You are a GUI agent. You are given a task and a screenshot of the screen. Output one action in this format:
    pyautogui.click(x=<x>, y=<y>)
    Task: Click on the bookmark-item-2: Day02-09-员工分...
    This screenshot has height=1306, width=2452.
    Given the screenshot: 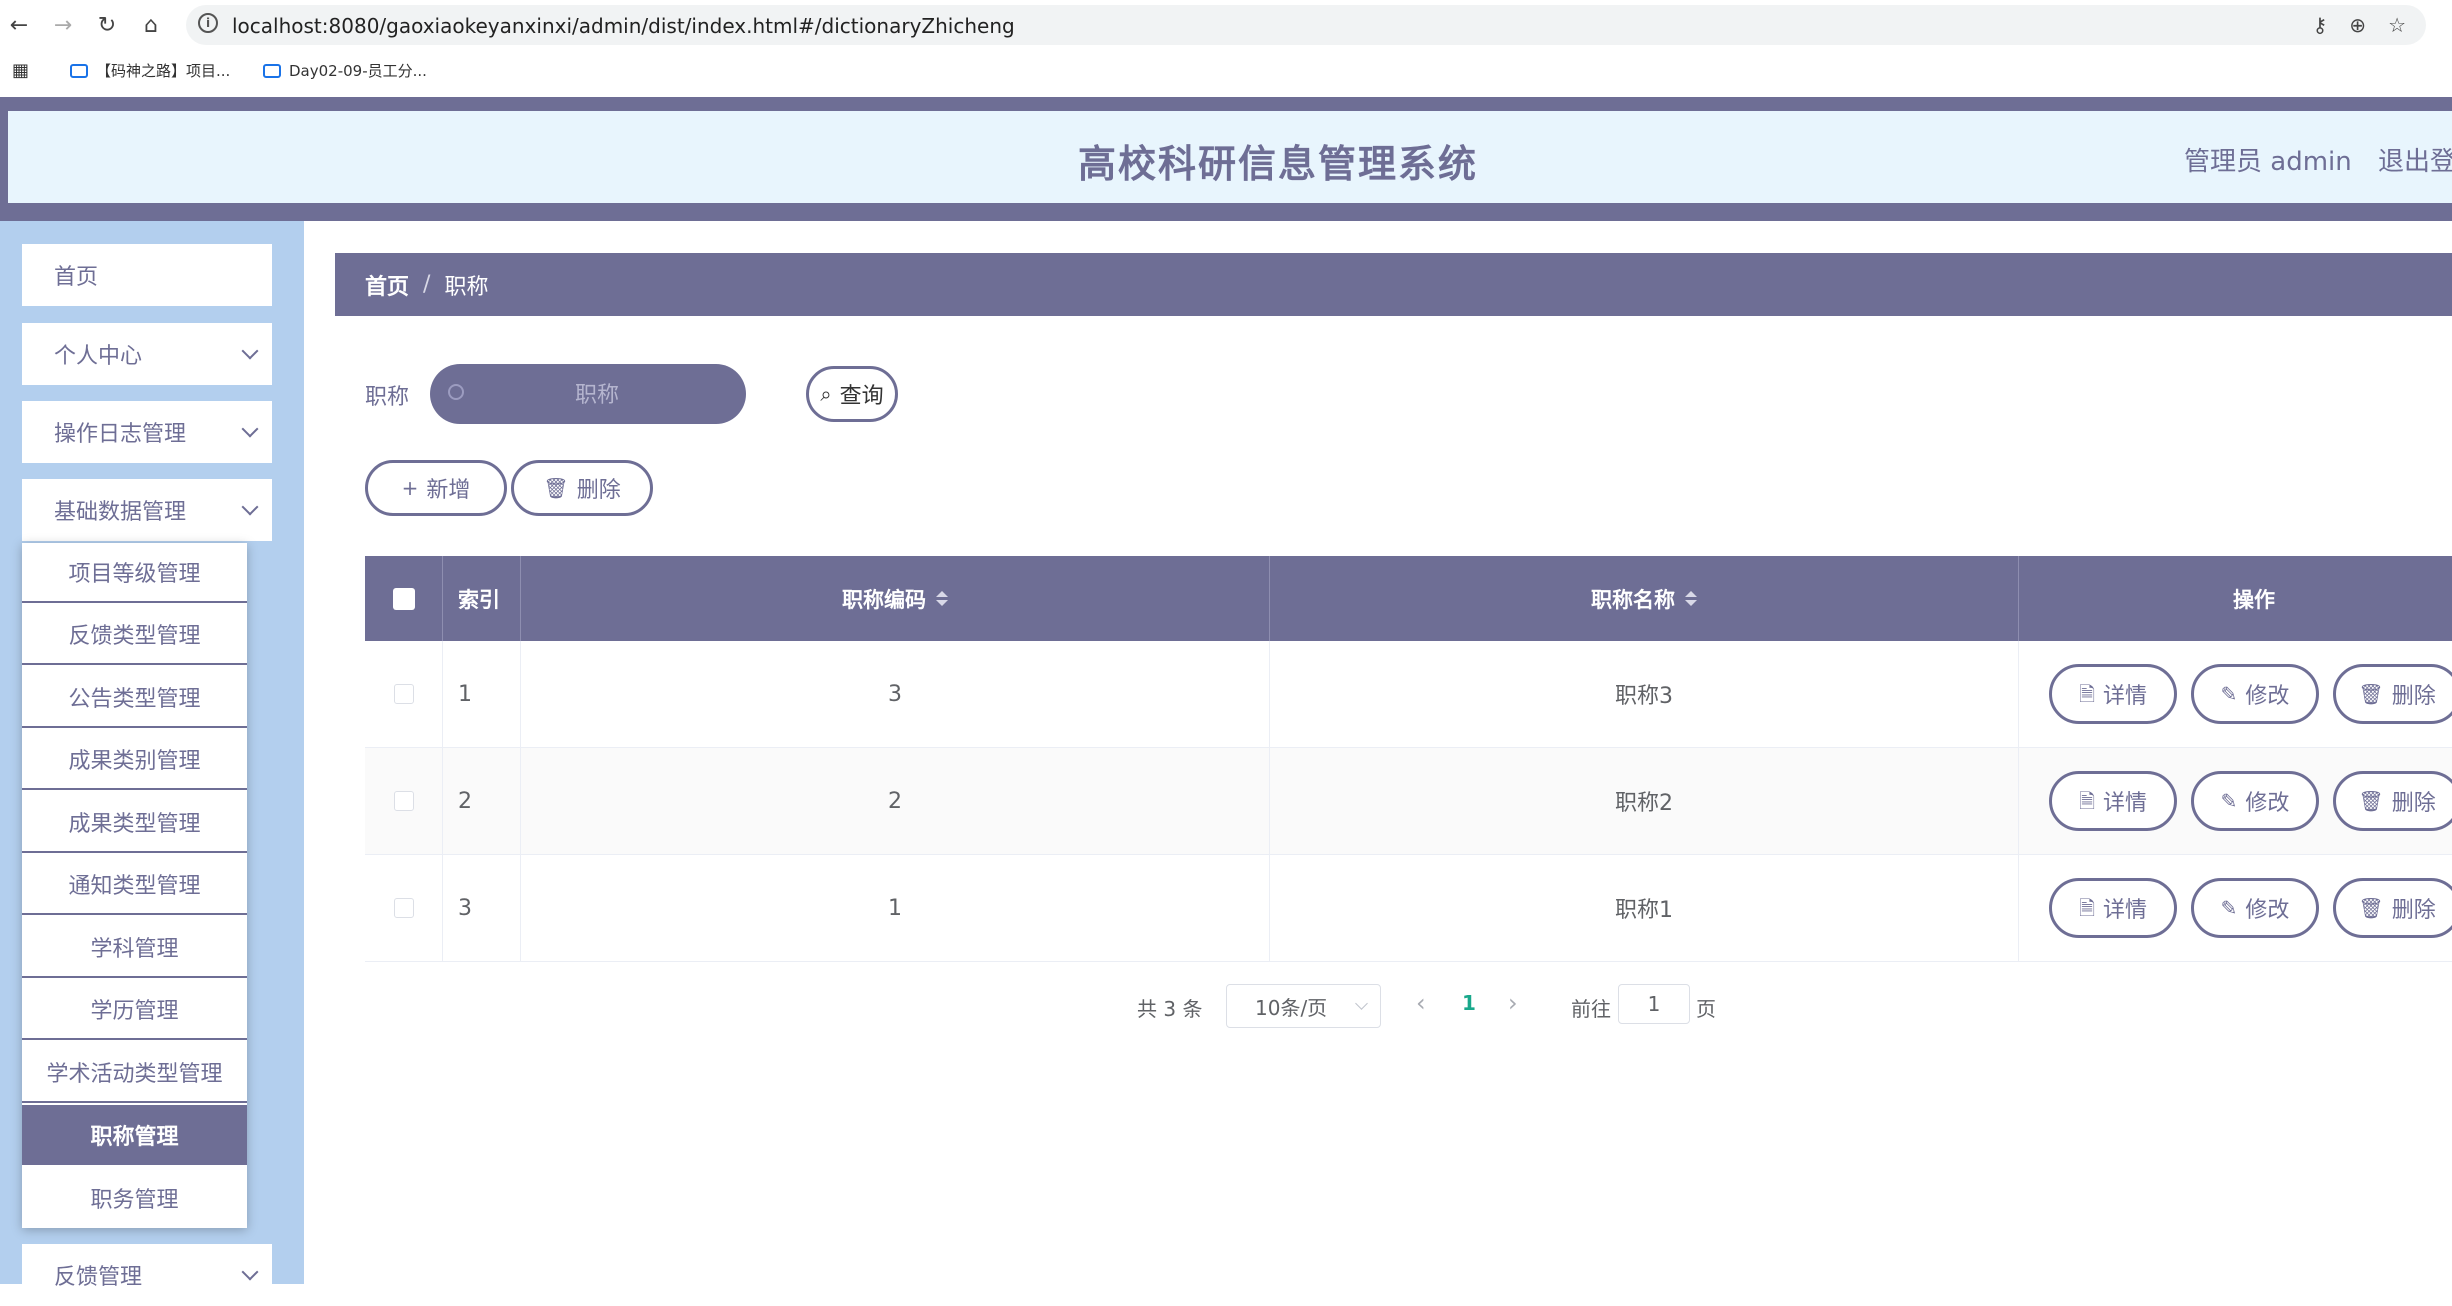 What is the action you would take?
    pyautogui.click(x=345, y=70)
    